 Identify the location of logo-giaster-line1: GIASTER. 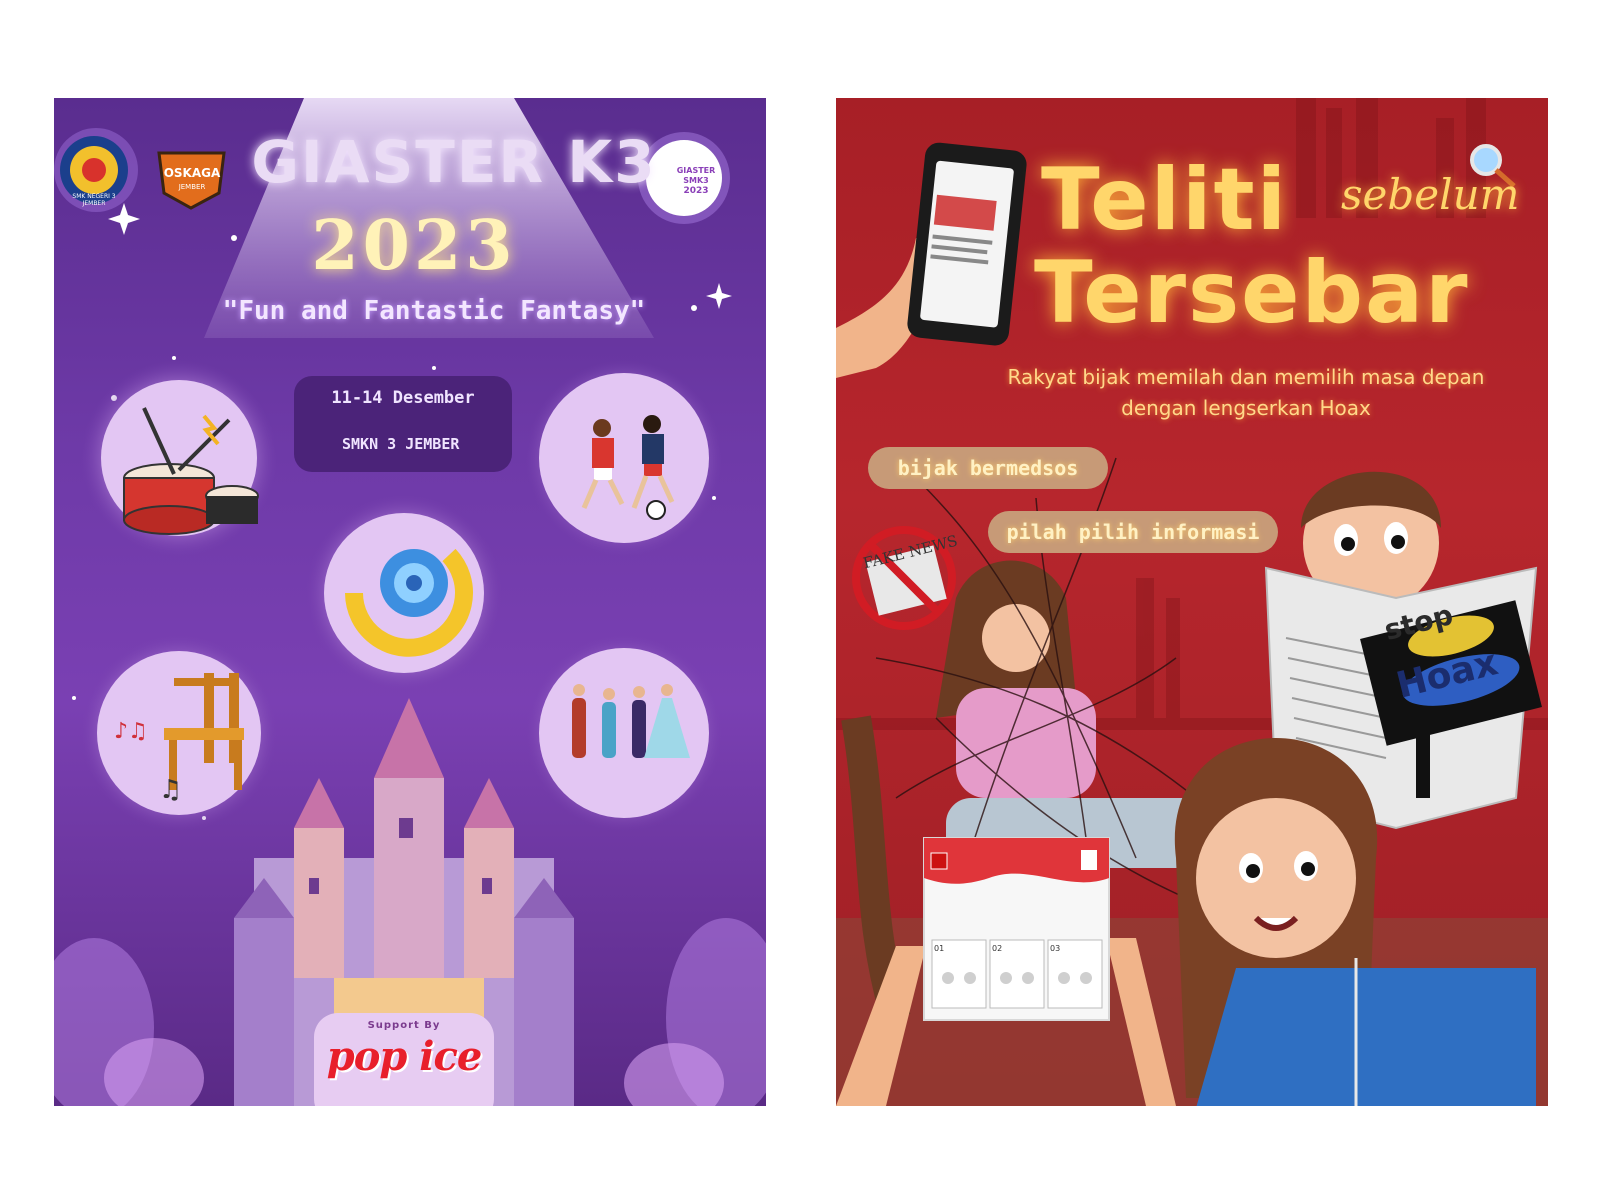
(696, 170).